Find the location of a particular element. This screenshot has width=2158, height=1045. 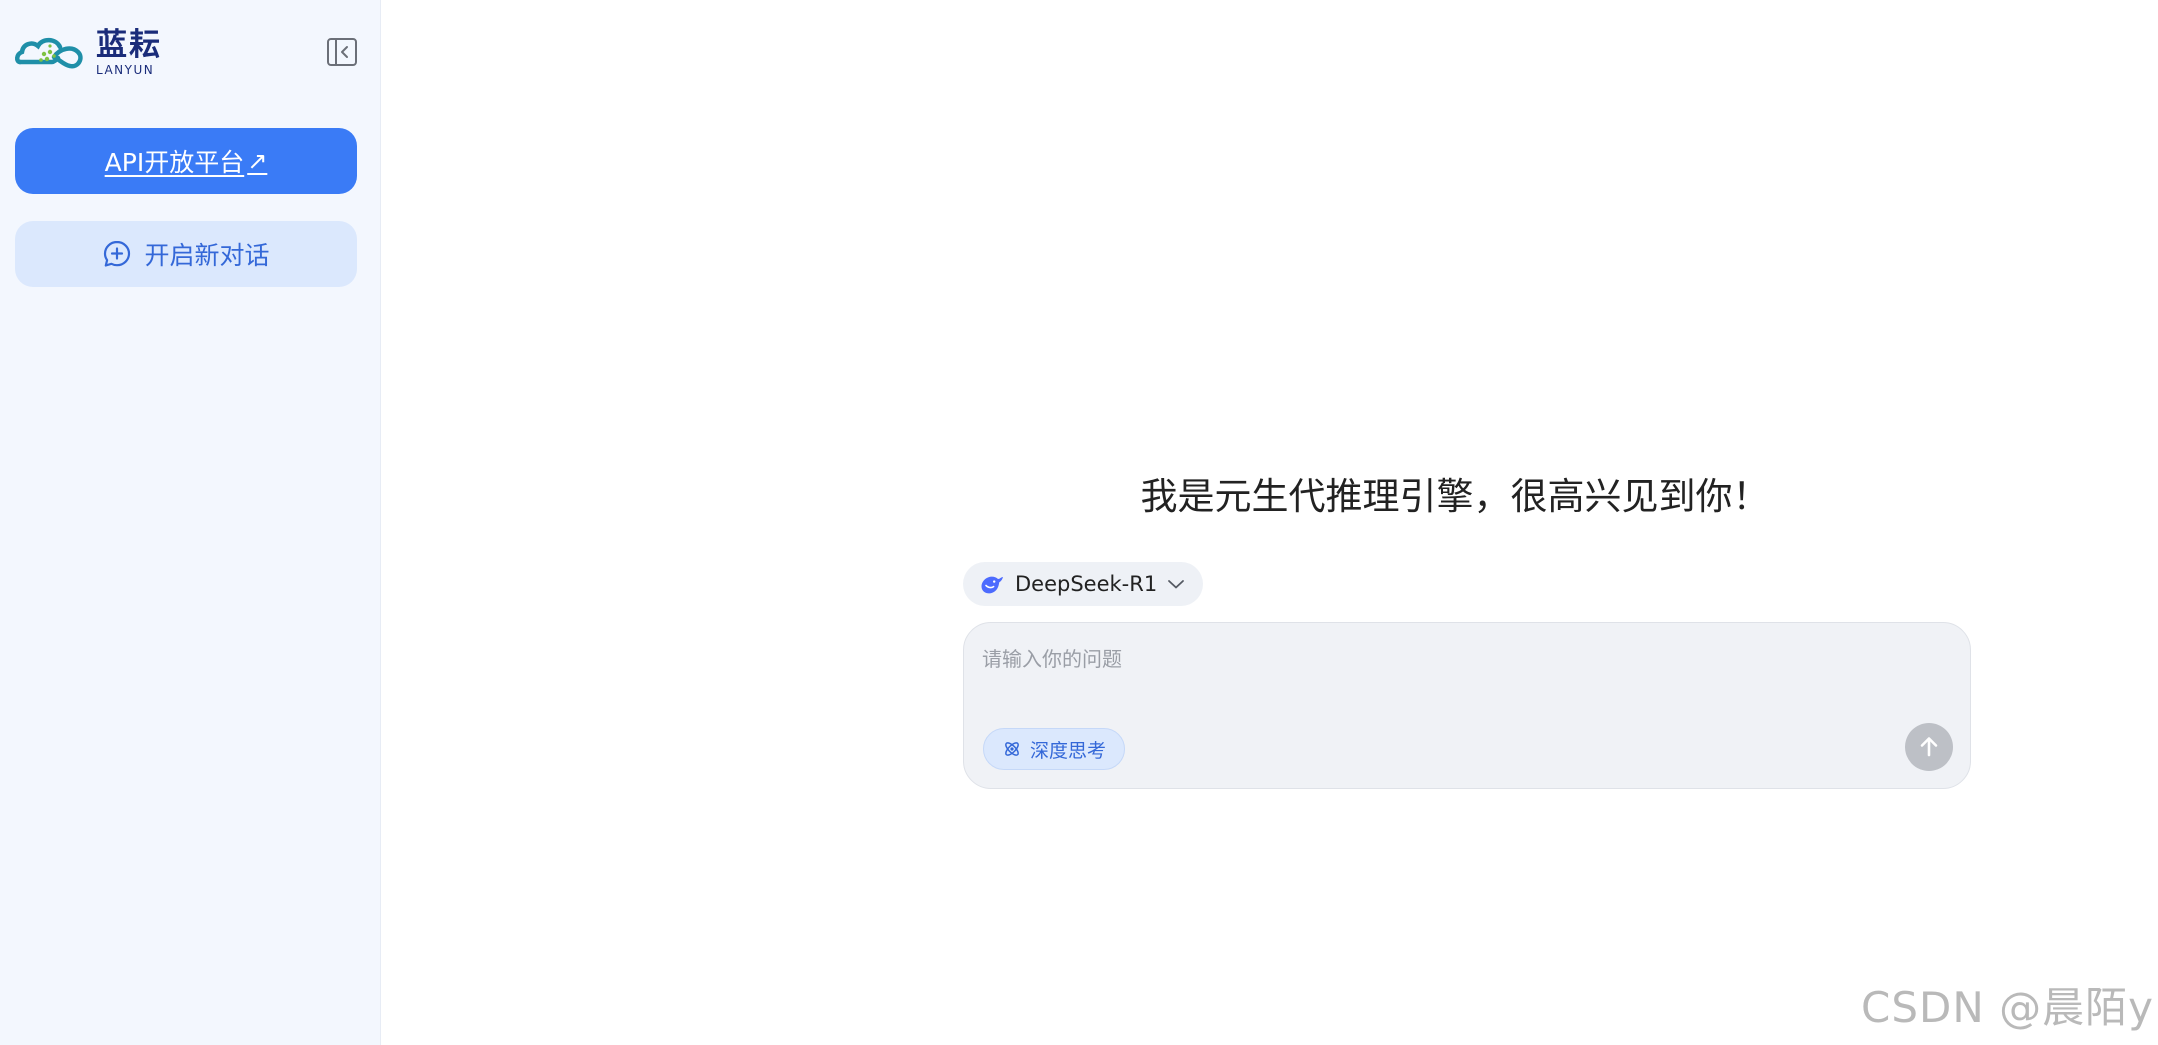

question-input is located at coordinates (1452, 659).